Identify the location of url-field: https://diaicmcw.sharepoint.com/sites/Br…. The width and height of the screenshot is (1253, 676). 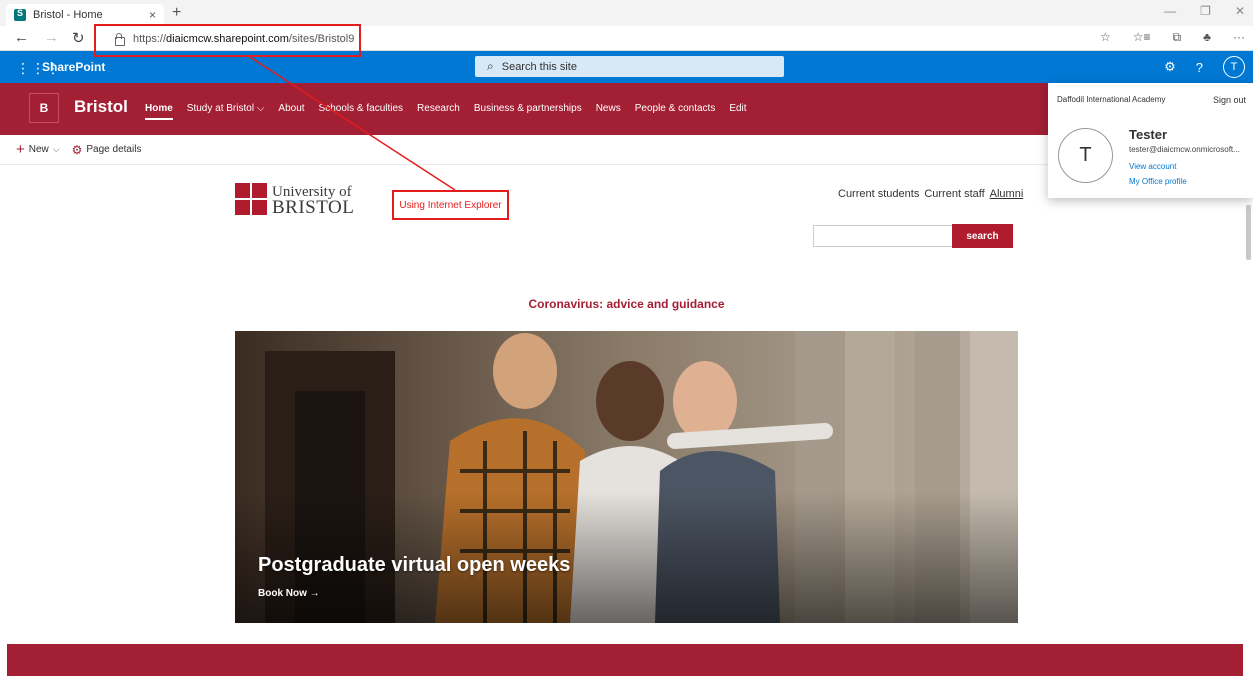
(594, 38).